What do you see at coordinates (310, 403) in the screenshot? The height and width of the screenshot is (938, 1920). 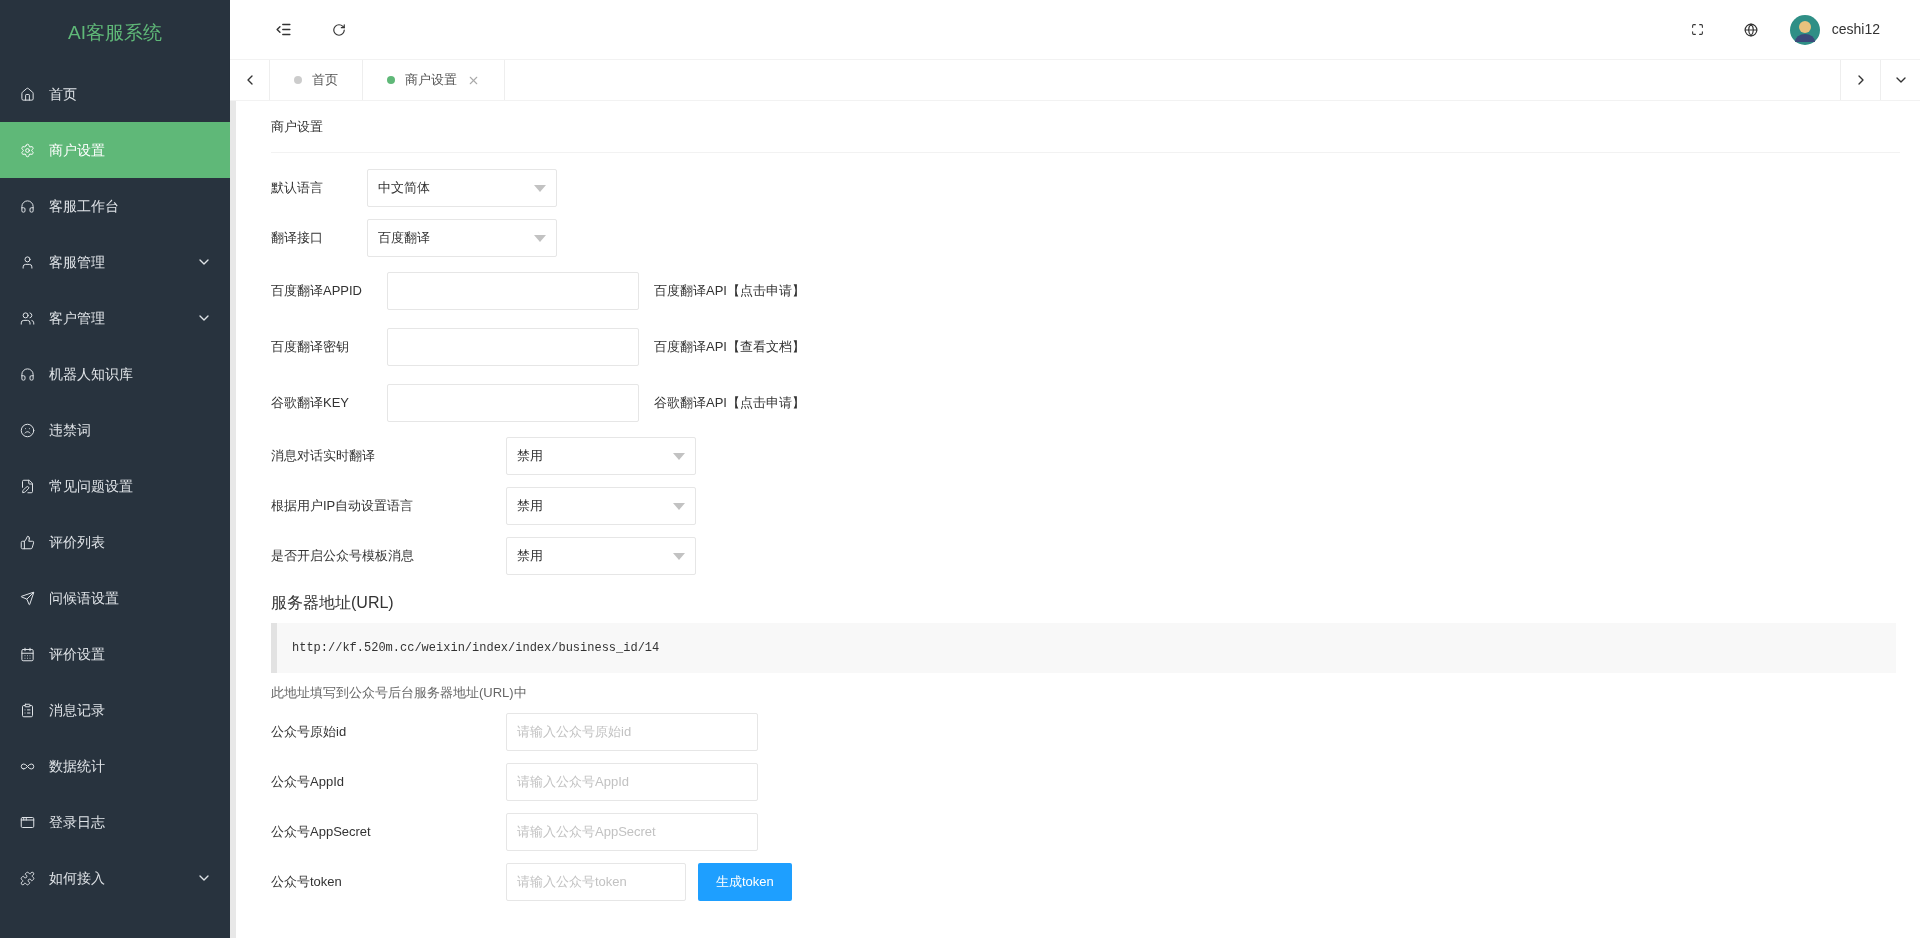 I see `form-label: 谷歌翻译KEY` at bounding box center [310, 403].